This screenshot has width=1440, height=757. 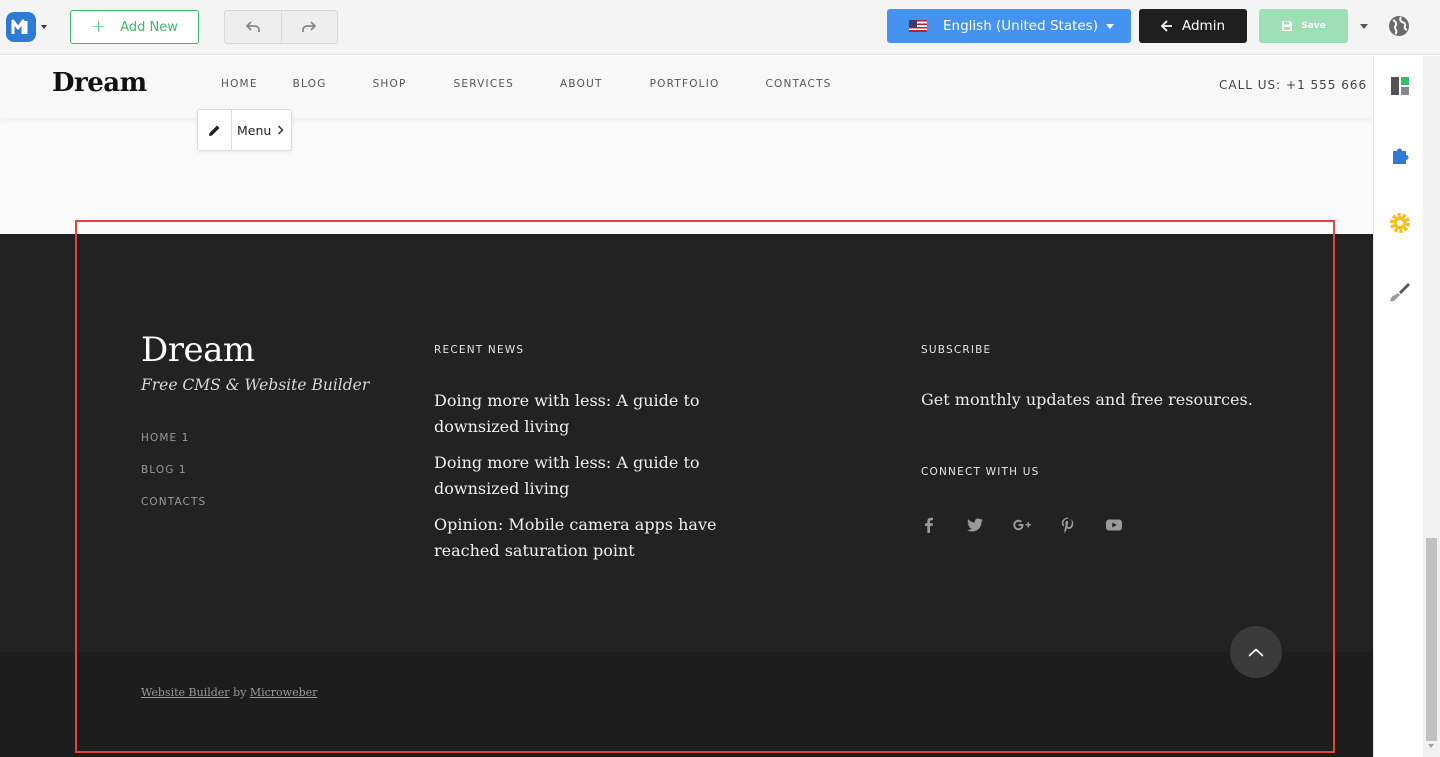 I want to click on chevron-up-icon, so click(x=1256, y=652).